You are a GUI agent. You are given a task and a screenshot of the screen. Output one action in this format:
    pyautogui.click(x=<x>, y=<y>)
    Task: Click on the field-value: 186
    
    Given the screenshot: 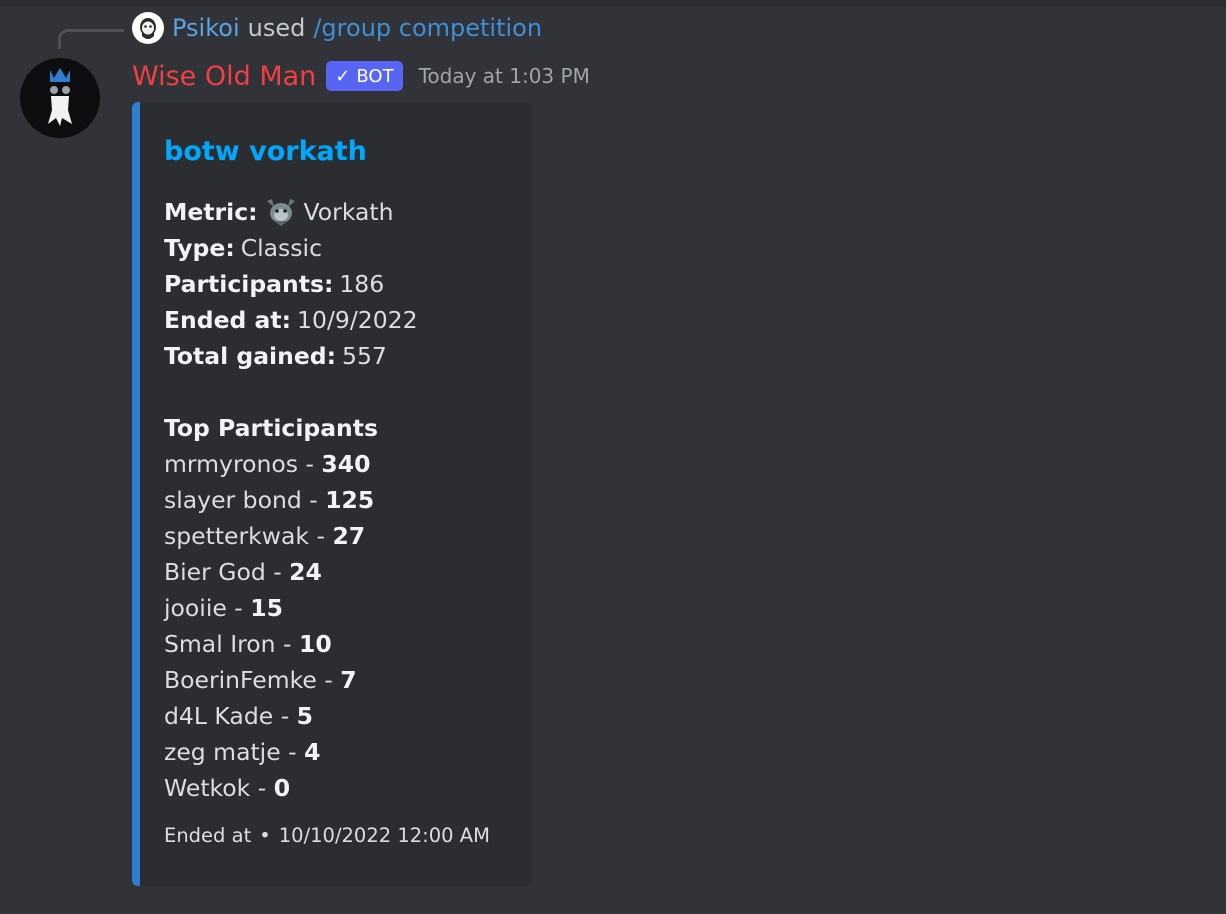 What is the action you would take?
    pyautogui.click(x=362, y=284)
    